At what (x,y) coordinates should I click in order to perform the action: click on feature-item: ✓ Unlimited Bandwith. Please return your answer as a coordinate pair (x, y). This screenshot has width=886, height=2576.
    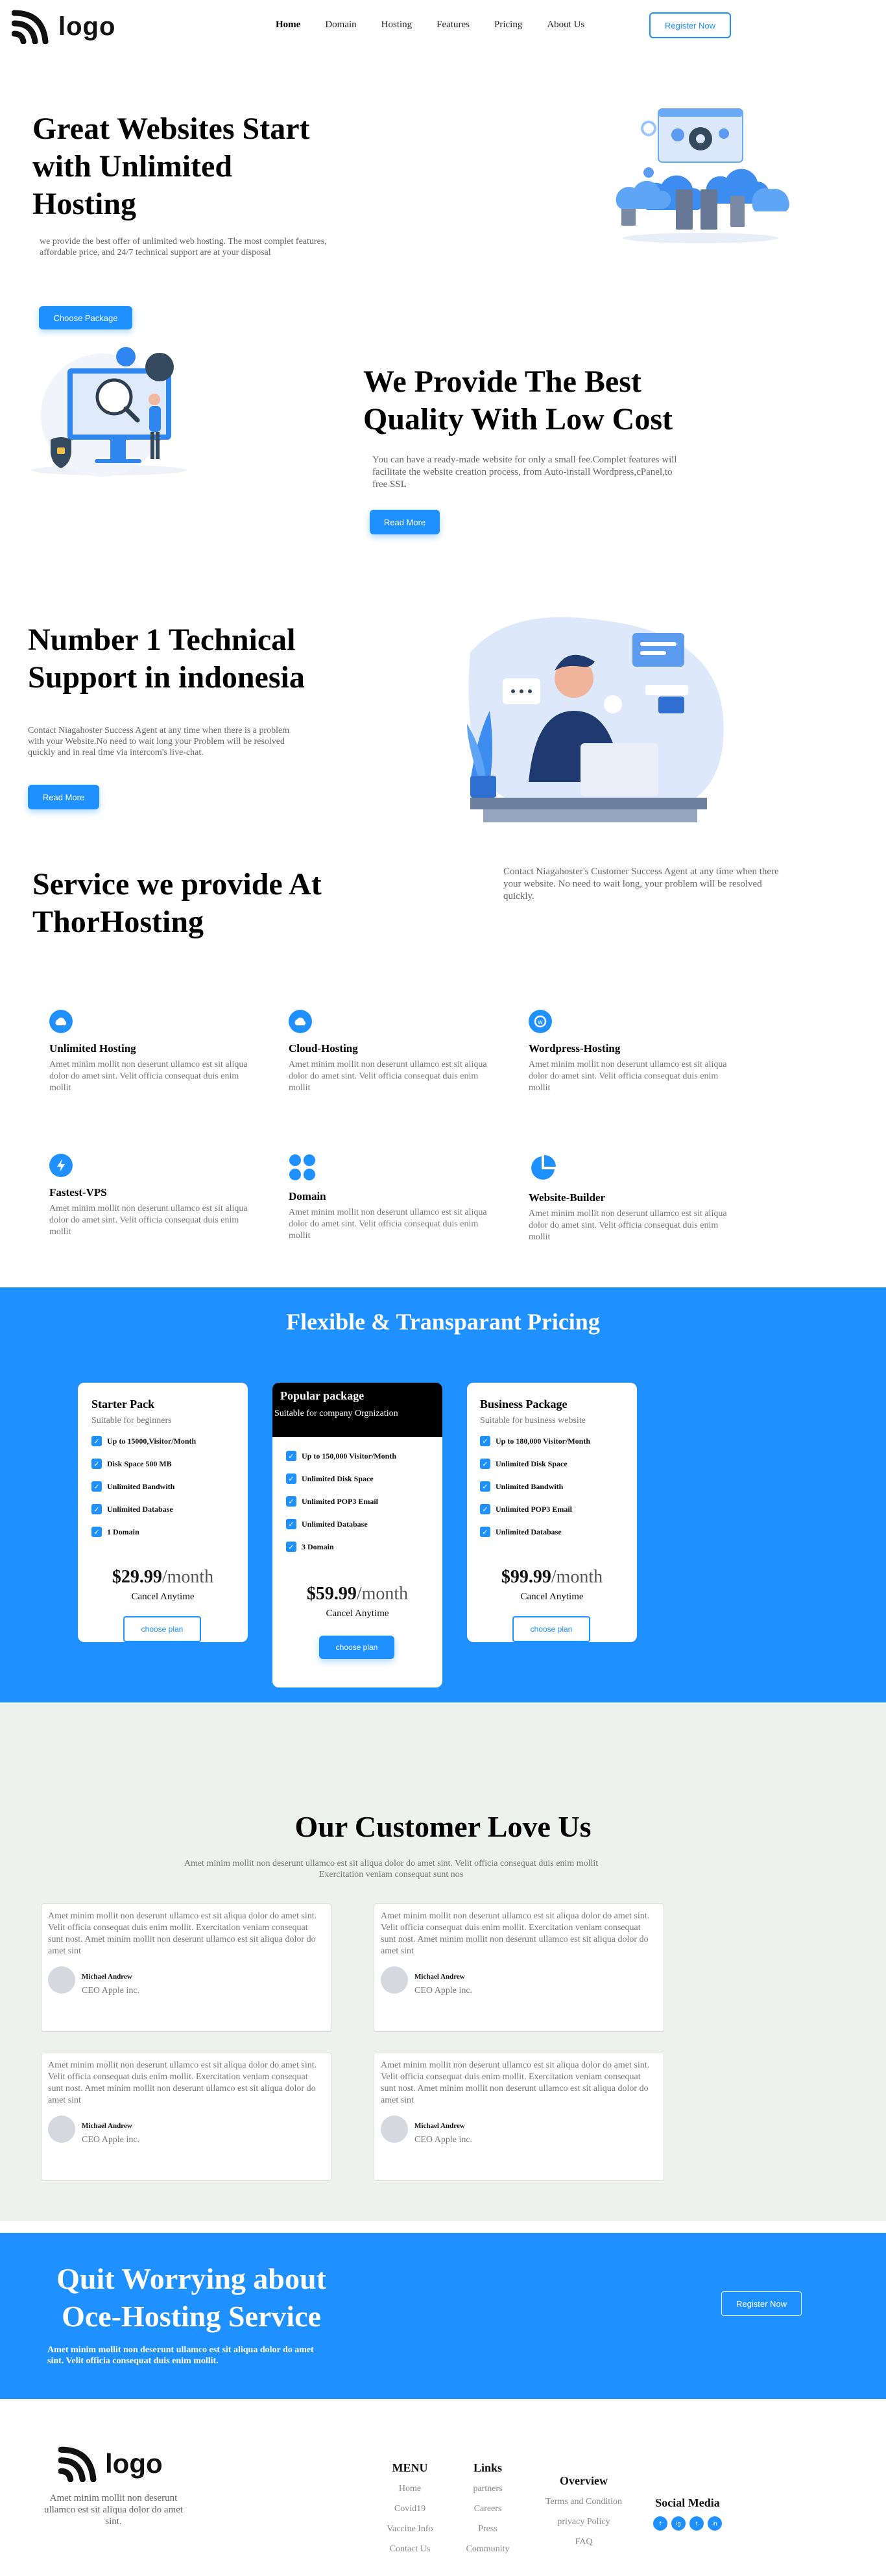
    Looking at the image, I should click on (143, 1486).